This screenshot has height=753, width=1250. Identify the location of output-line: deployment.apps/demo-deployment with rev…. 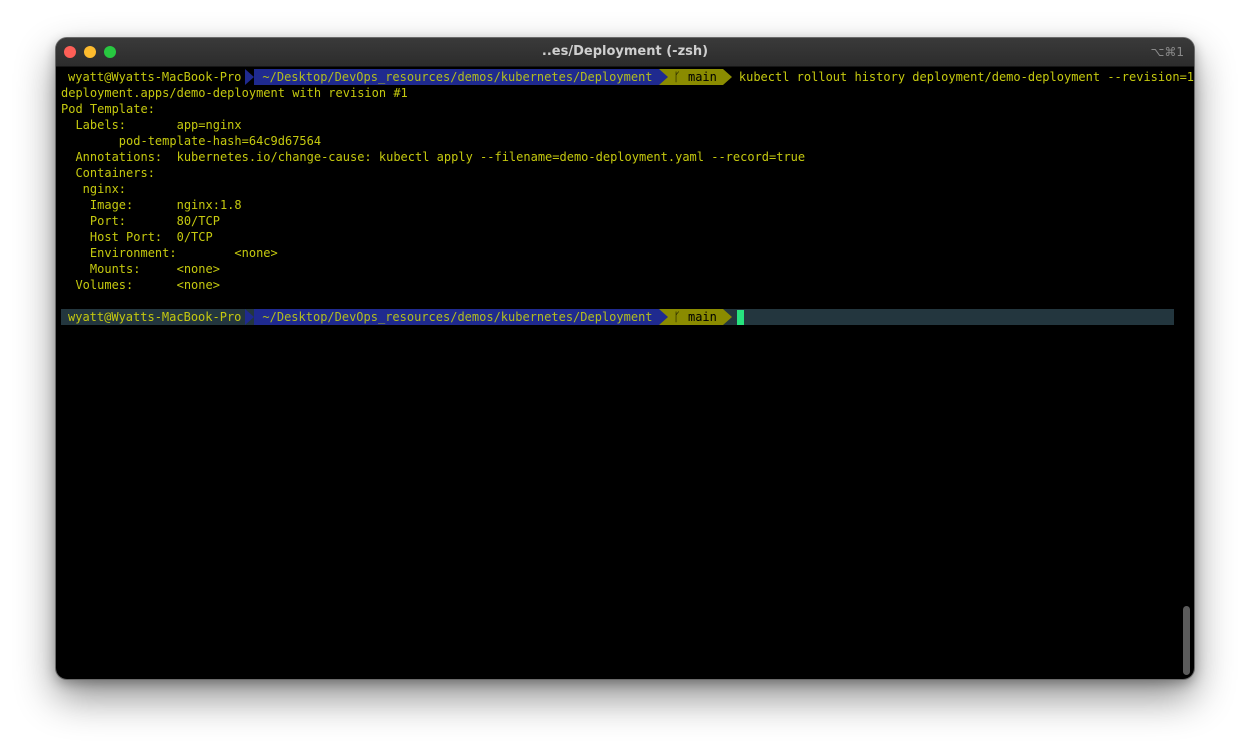
(234, 93).